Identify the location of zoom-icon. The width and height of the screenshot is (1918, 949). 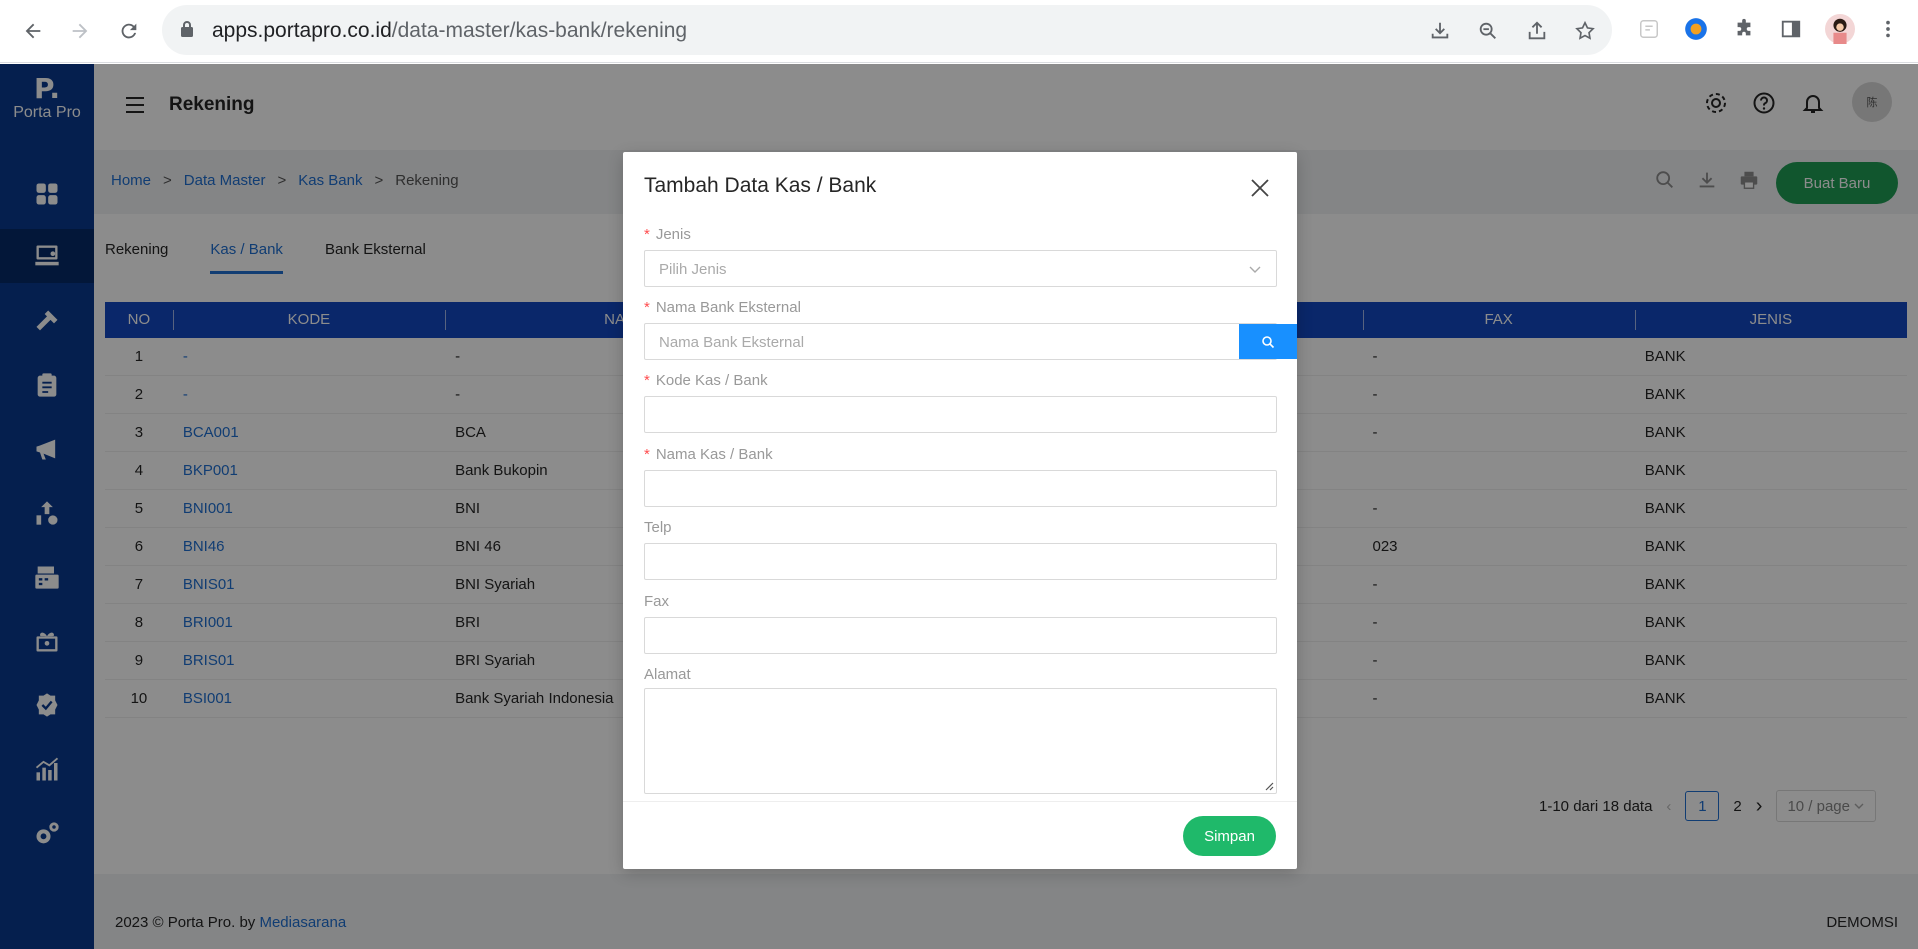
(1488, 31).